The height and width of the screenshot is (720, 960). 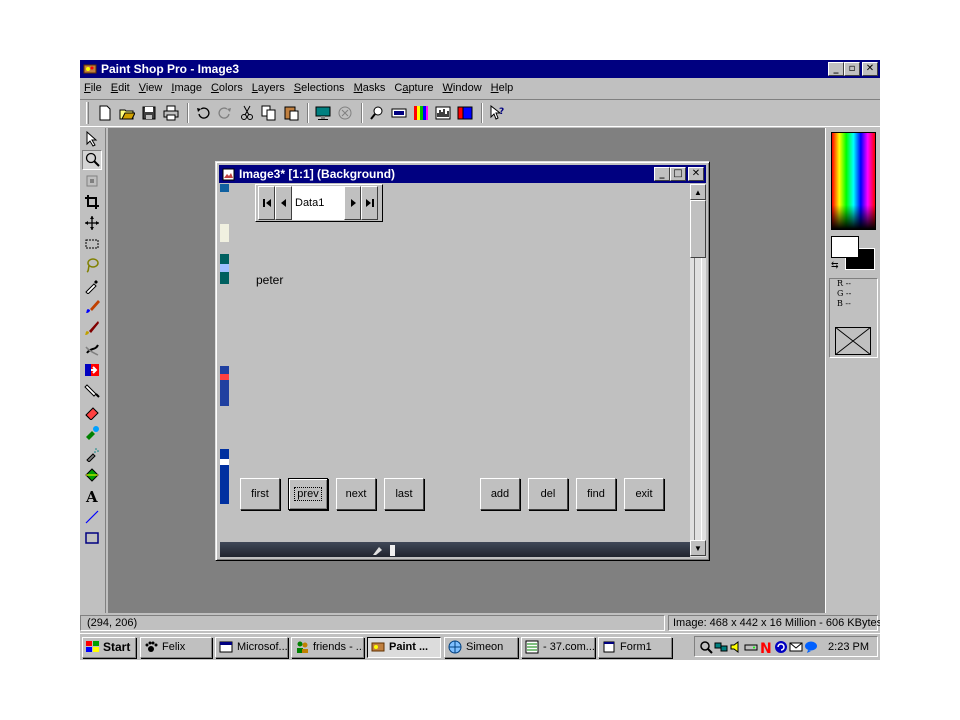 What do you see at coordinates (356, 494) in the screenshot?
I see `next-button: next` at bounding box center [356, 494].